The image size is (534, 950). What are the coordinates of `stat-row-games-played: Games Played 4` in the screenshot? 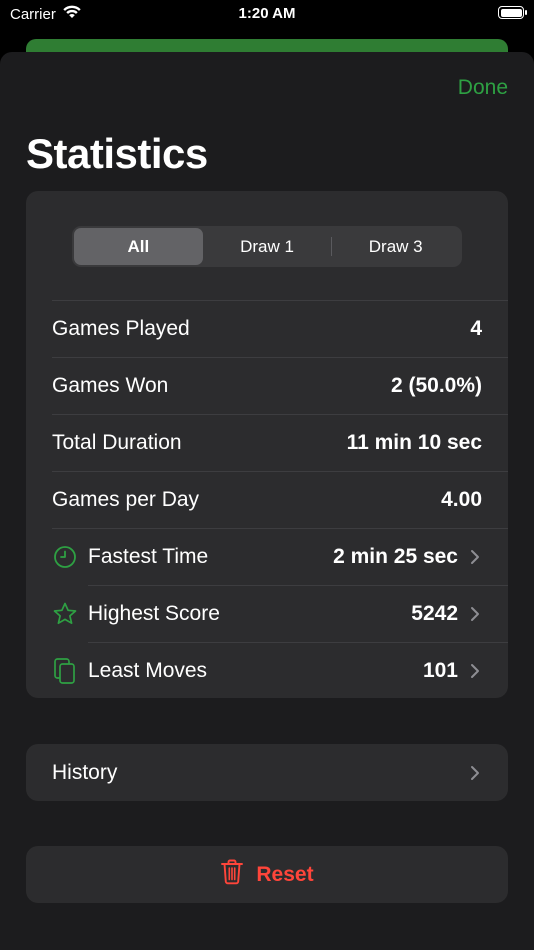 It's located at (267, 328).